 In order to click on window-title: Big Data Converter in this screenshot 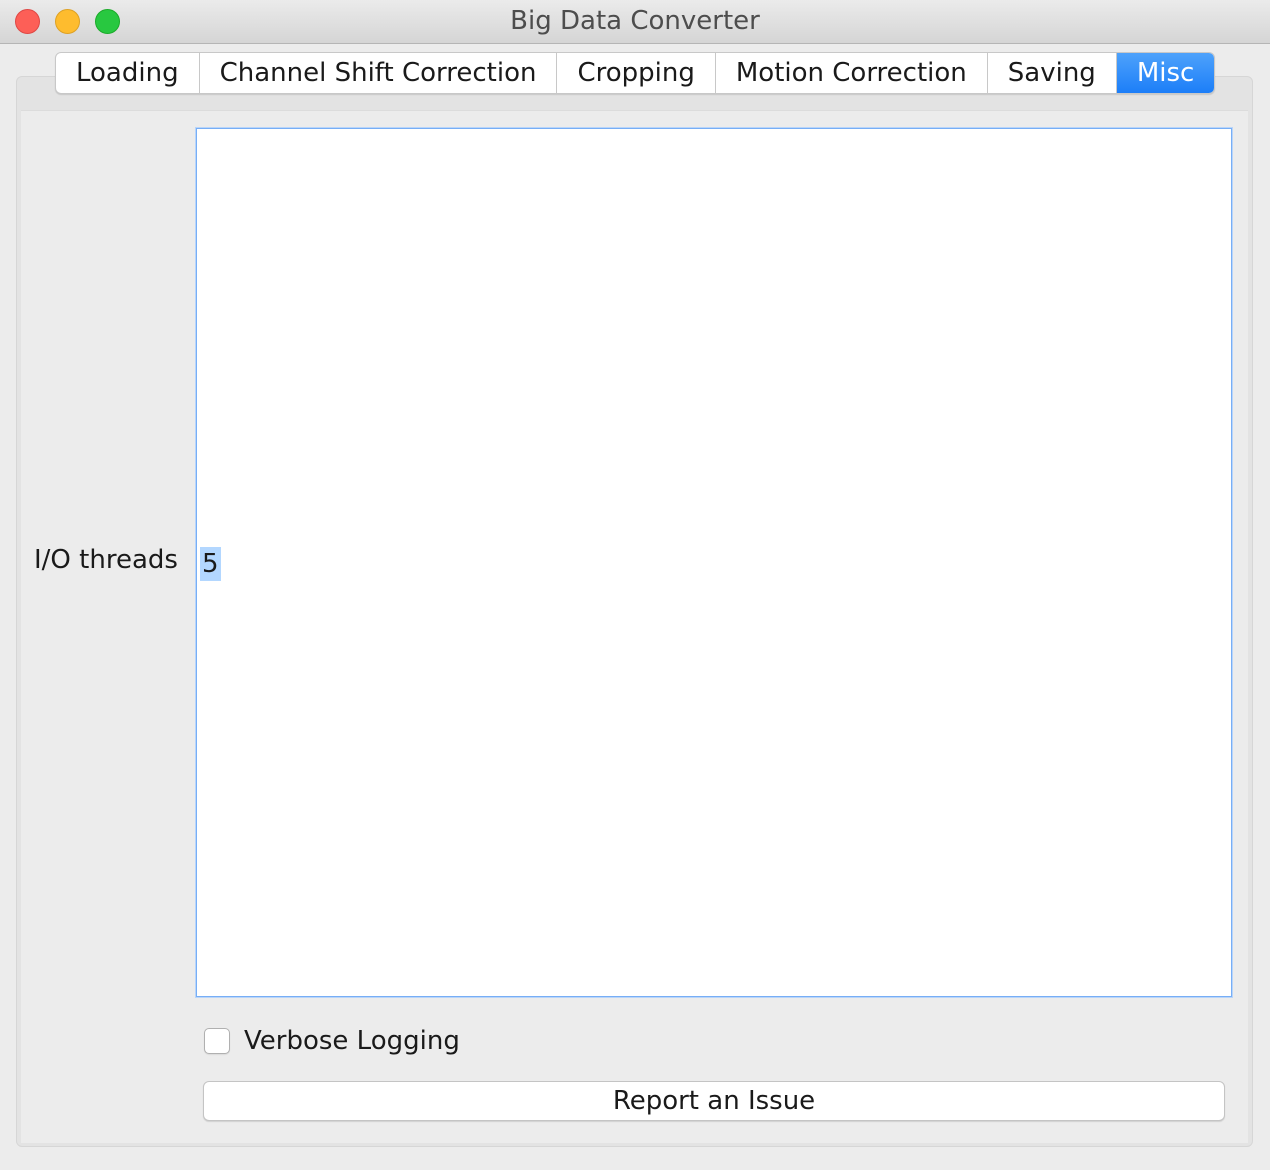, I will do `click(635, 21)`.